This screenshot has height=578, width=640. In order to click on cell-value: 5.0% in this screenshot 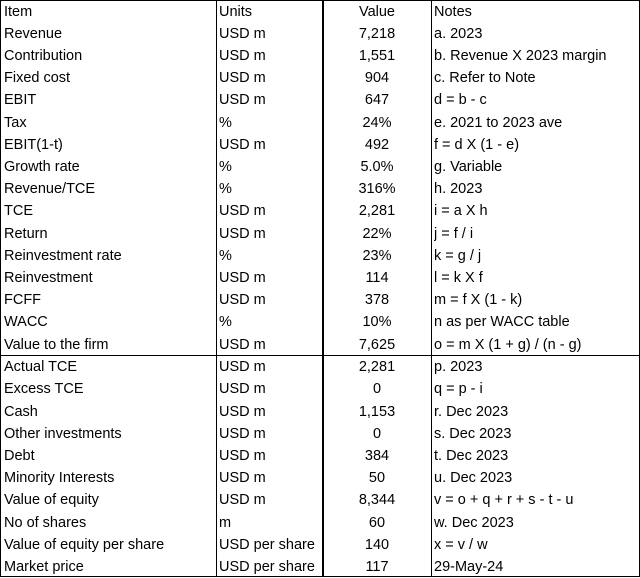, I will do `click(377, 166)`.